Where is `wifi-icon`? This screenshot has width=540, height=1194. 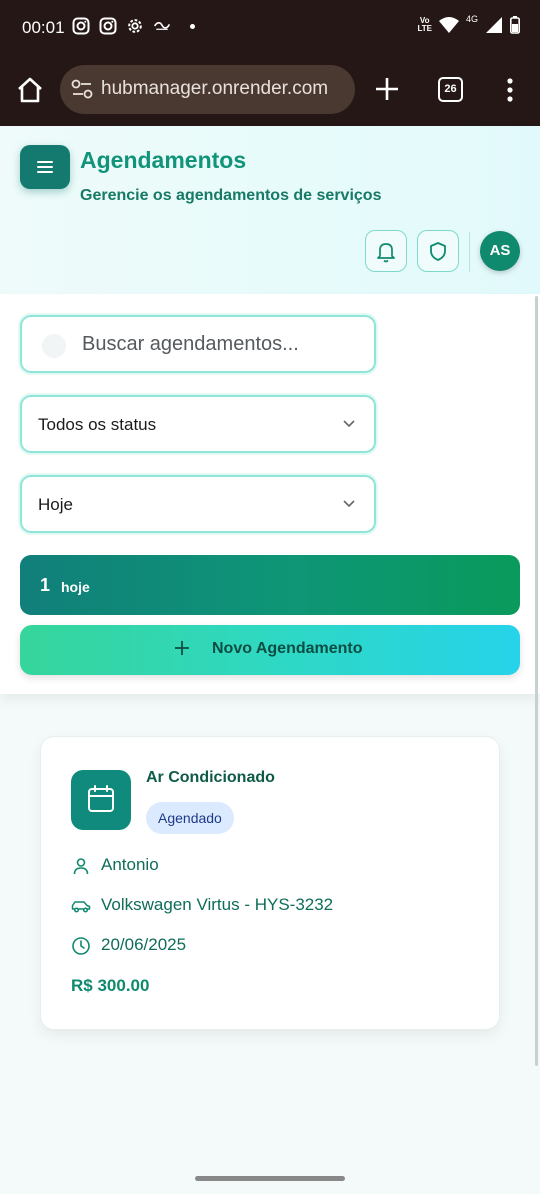
wifi-icon is located at coordinates (448, 25).